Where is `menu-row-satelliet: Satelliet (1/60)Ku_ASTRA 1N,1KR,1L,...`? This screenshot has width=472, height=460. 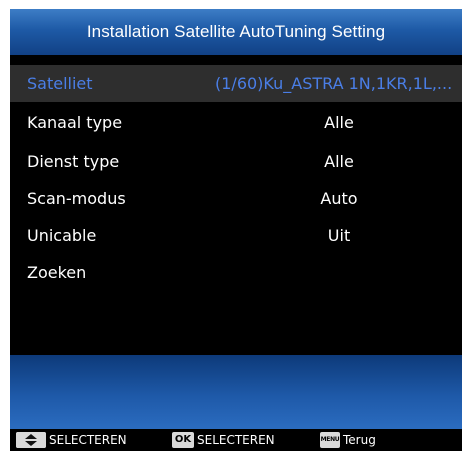 menu-row-satelliet: Satelliet (1/60)Ku_ASTRA 1N,1KR,1L,... is located at coordinates (236, 83).